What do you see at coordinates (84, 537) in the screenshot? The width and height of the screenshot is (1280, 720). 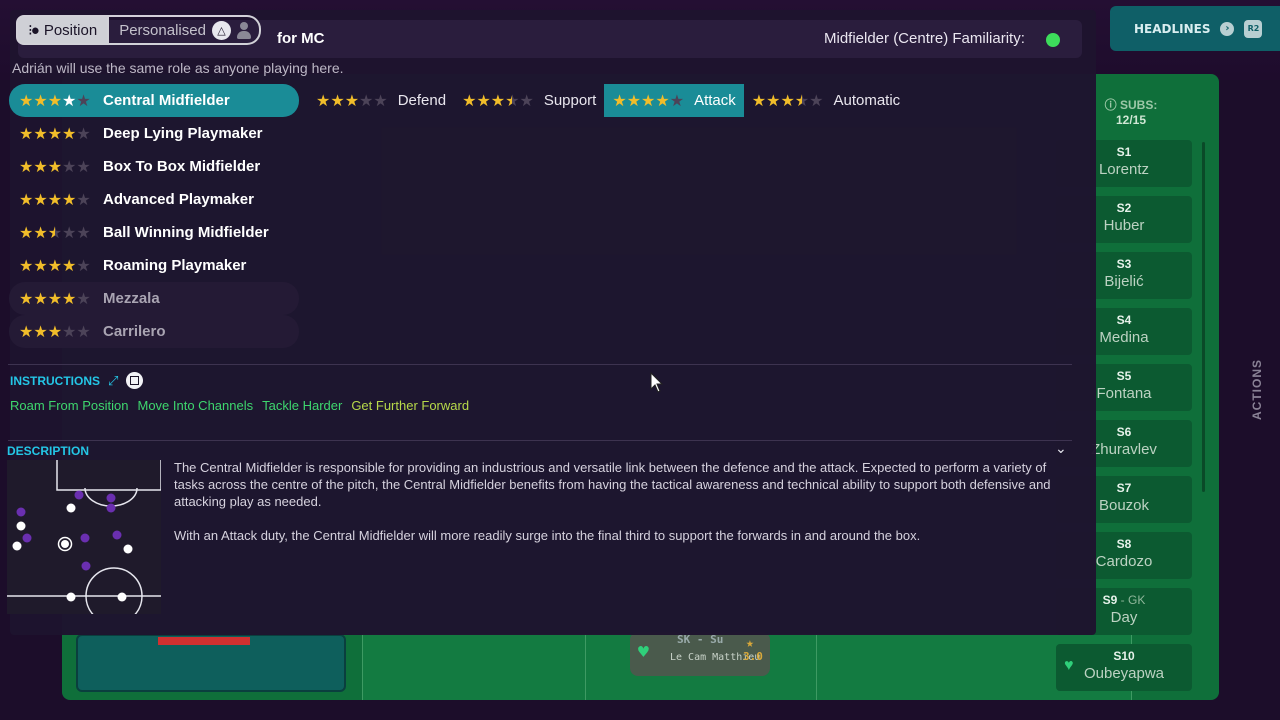 I see `role-movement-diagram` at bounding box center [84, 537].